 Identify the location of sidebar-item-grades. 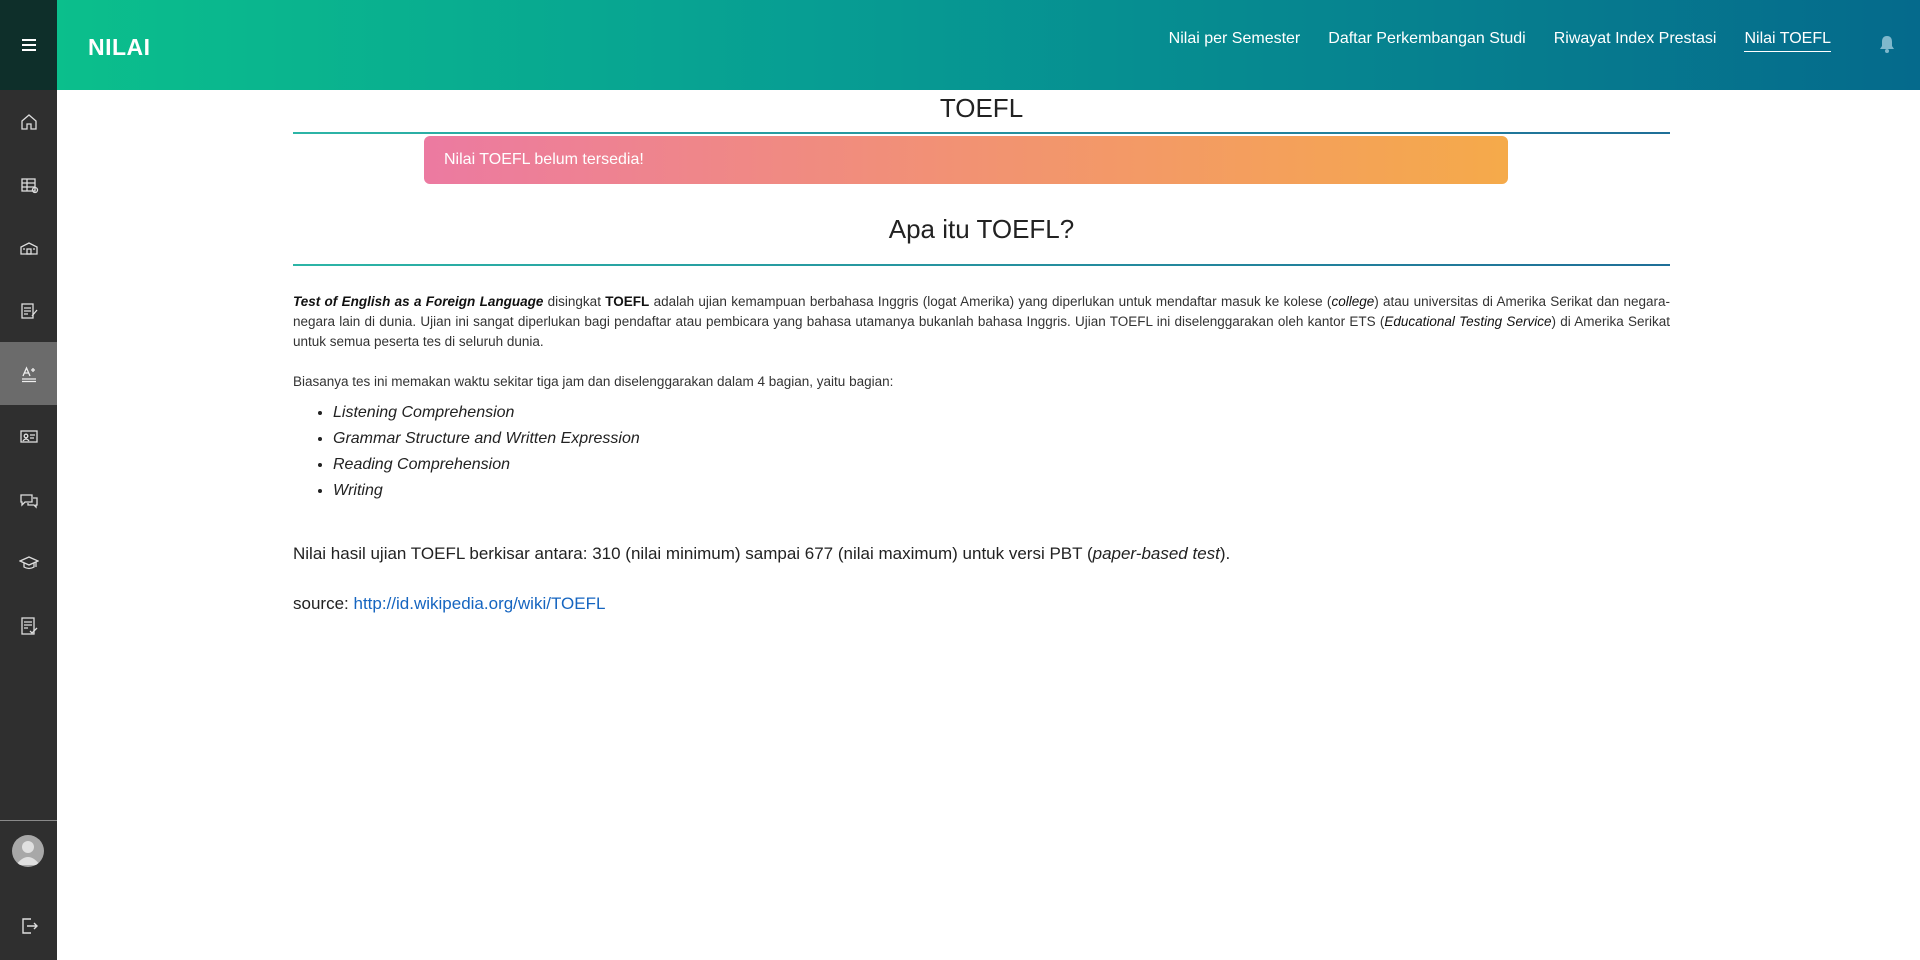
(28, 373).